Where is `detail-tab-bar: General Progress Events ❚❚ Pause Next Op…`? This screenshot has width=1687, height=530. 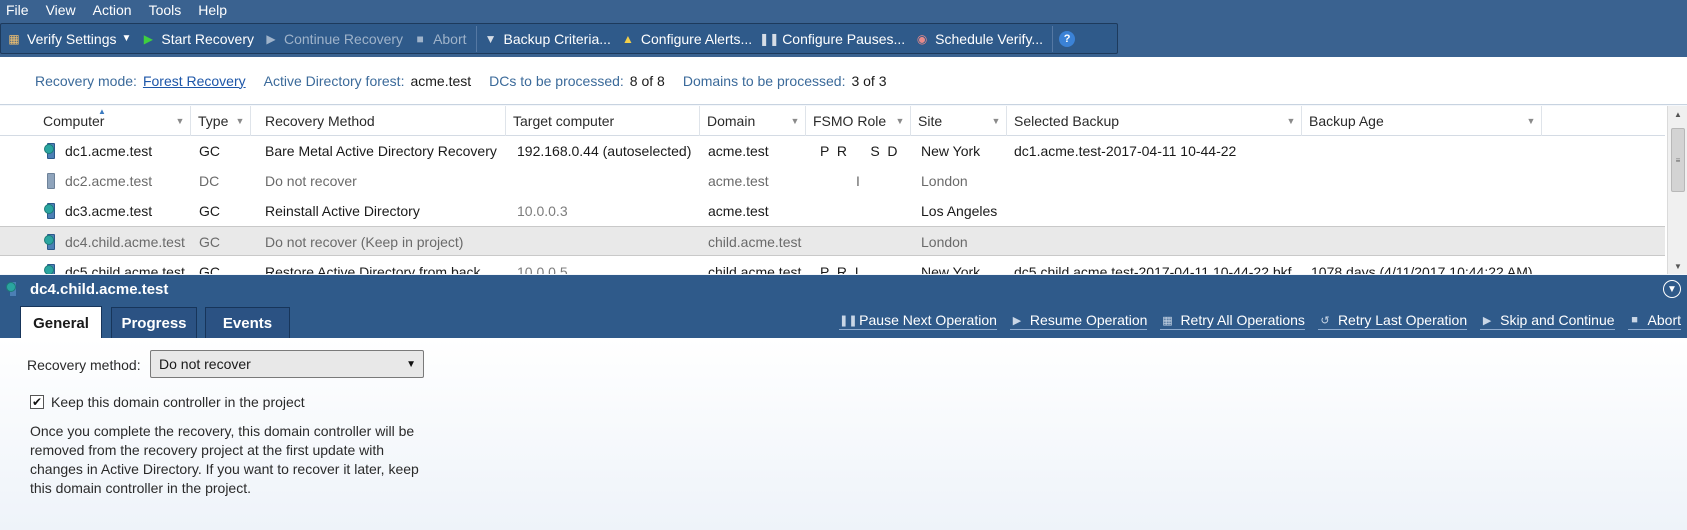
detail-tab-bar: General Progress Events ❚❚ Pause Next Op… is located at coordinates (843, 321).